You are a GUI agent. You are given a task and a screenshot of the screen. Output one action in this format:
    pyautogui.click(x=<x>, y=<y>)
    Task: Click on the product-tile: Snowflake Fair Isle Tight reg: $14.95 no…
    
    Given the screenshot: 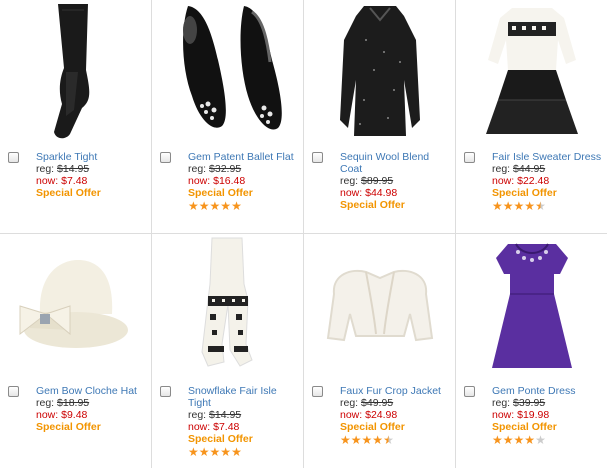 What is the action you would take?
    pyautogui.click(x=228, y=351)
    